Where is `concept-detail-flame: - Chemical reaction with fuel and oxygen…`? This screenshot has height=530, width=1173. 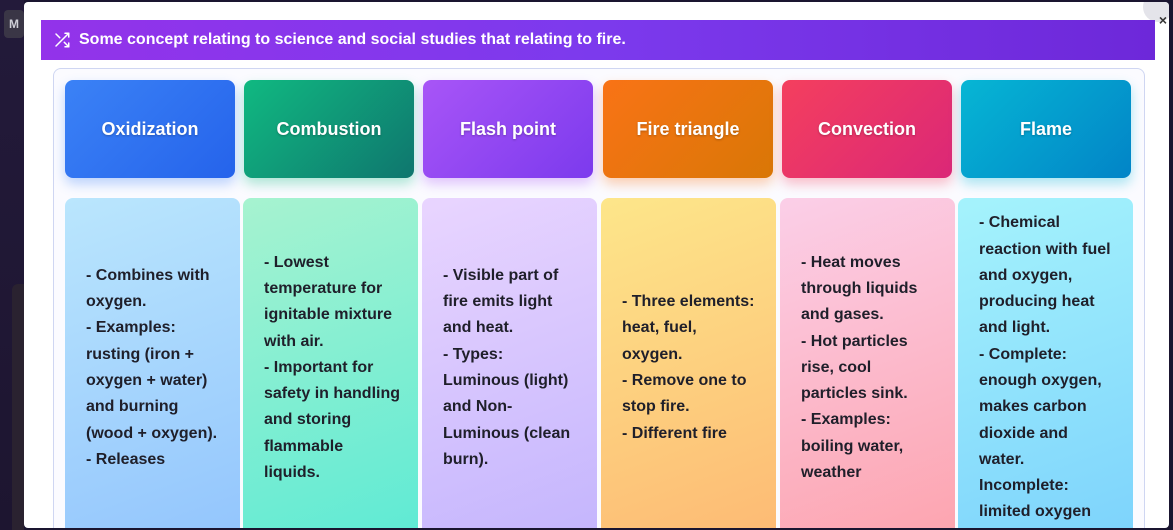
concept-detail-flame: - Chemical reaction with fuel and oxygen… is located at coordinates (1045, 363).